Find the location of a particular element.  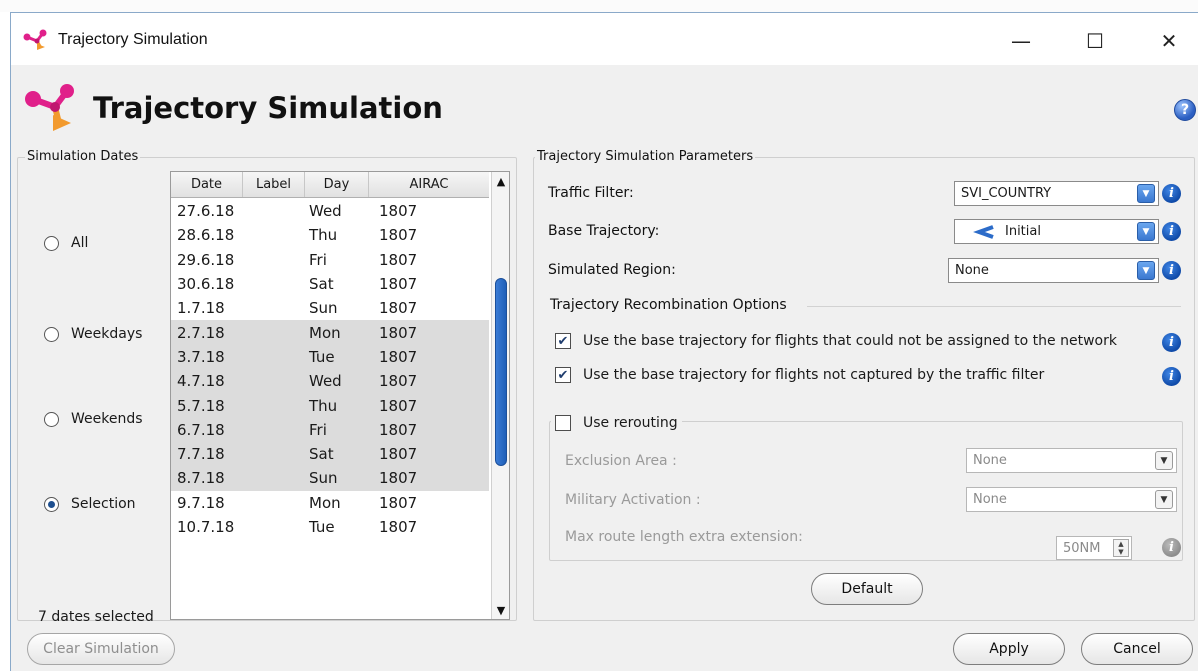

table-row: 4.7.18 Wed 1807 is located at coordinates (330, 381).